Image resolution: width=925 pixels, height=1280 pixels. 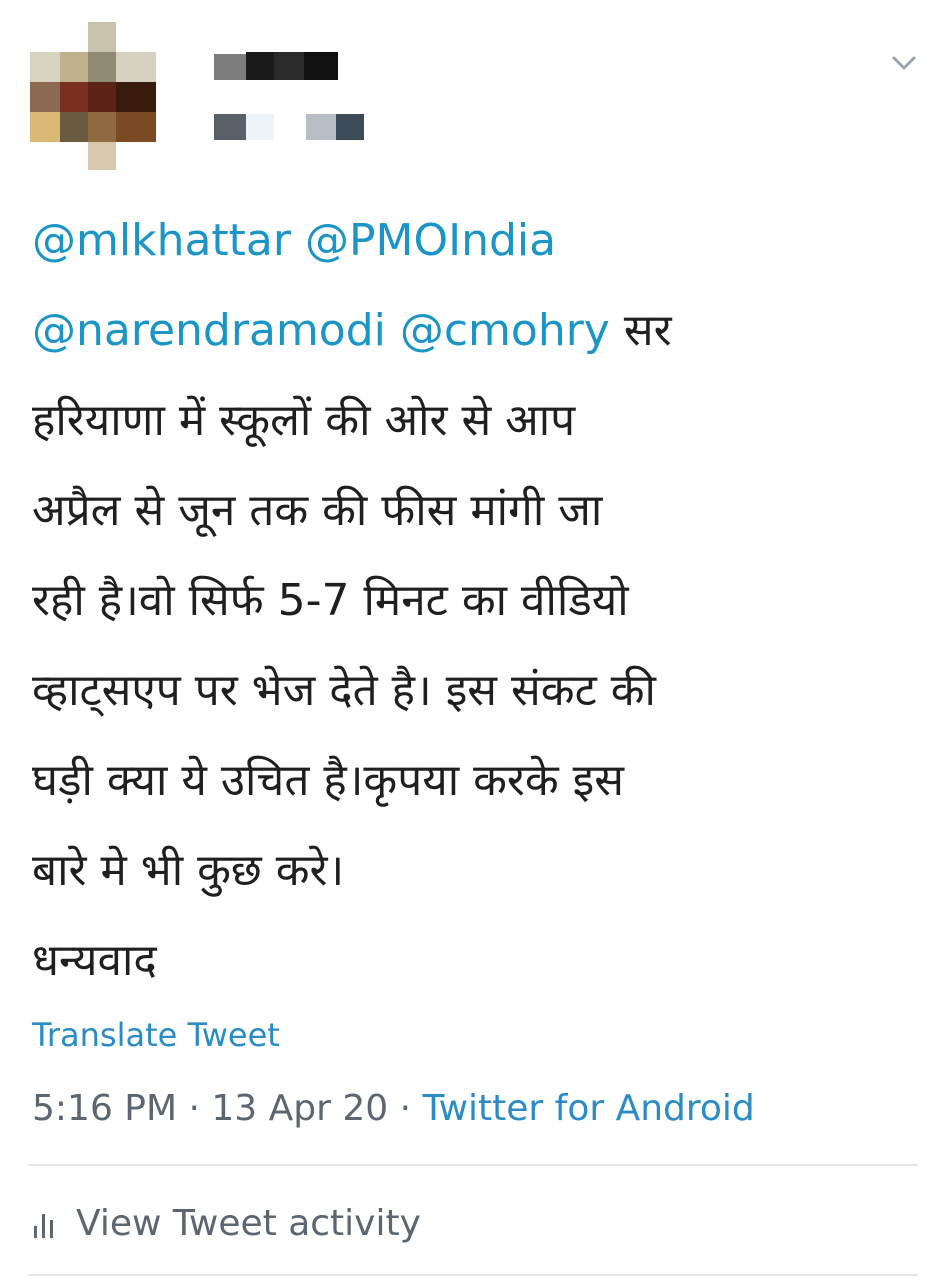 What do you see at coordinates (248, 1223) in the screenshot?
I see `view-tweet-activity-label: View Tweet activity` at bounding box center [248, 1223].